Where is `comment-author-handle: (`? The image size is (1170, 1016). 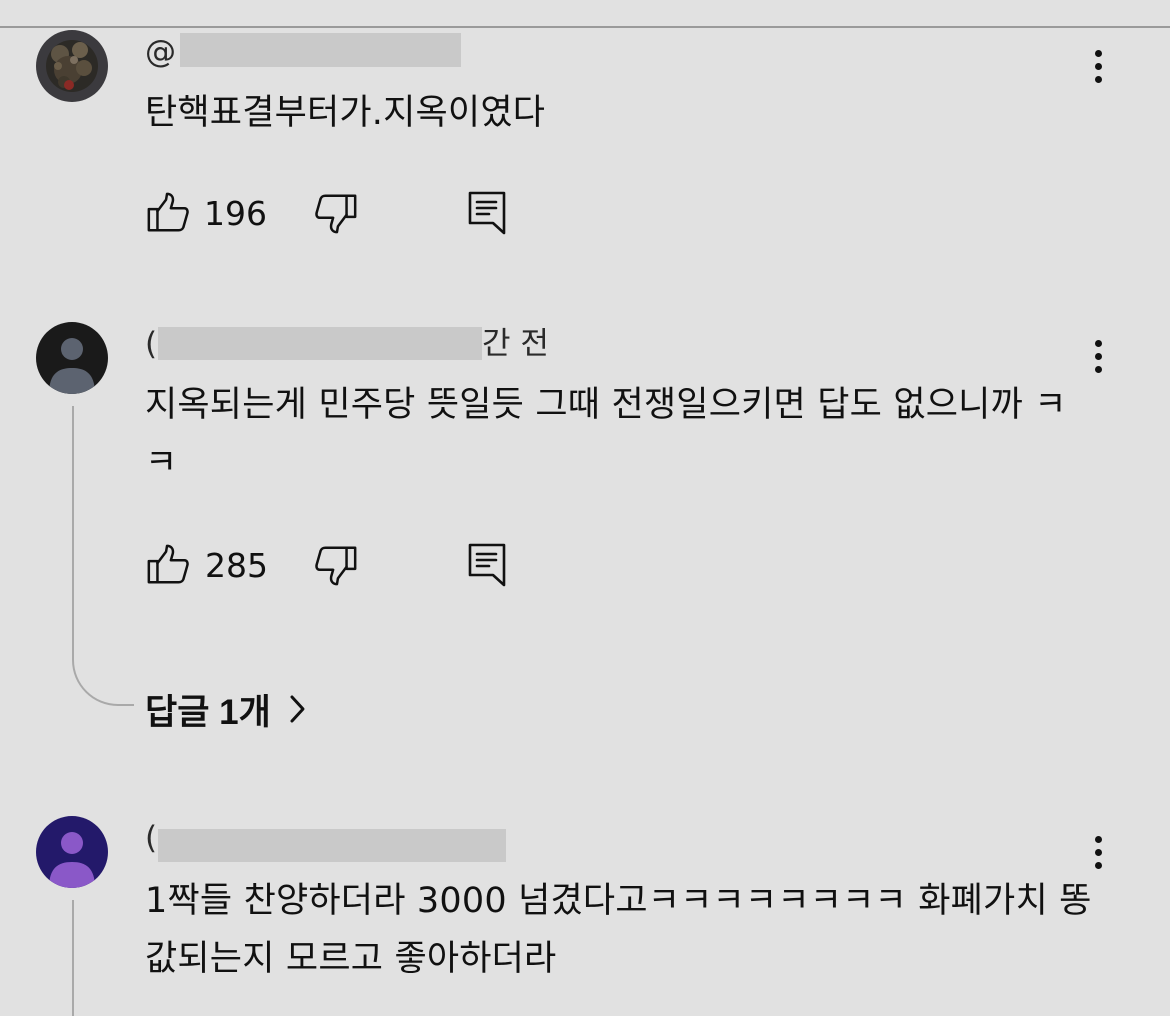 comment-author-handle: ( is located at coordinates (151, 838).